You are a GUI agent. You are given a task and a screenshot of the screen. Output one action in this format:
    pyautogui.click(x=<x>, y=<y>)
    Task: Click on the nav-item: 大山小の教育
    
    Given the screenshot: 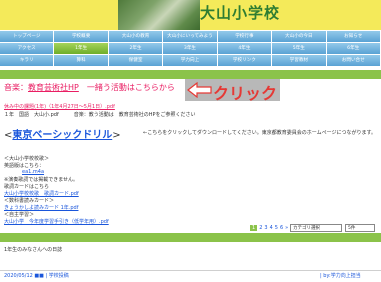 What is the action you would take?
    pyautogui.click(x=136, y=36)
    